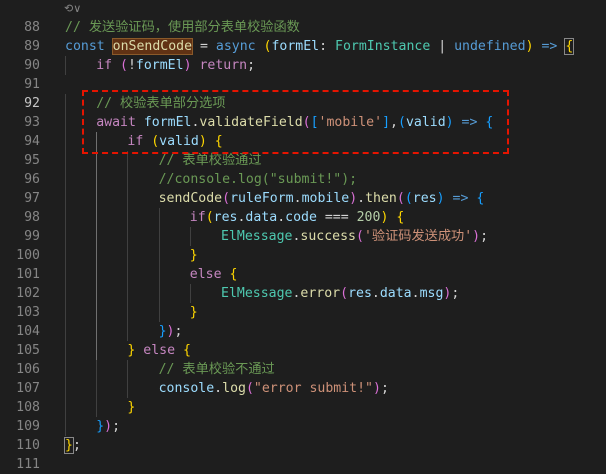 This screenshot has width=606, height=474. What do you see at coordinates (400, 217) in the screenshot?
I see `code-token: {` at bounding box center [400, 217].